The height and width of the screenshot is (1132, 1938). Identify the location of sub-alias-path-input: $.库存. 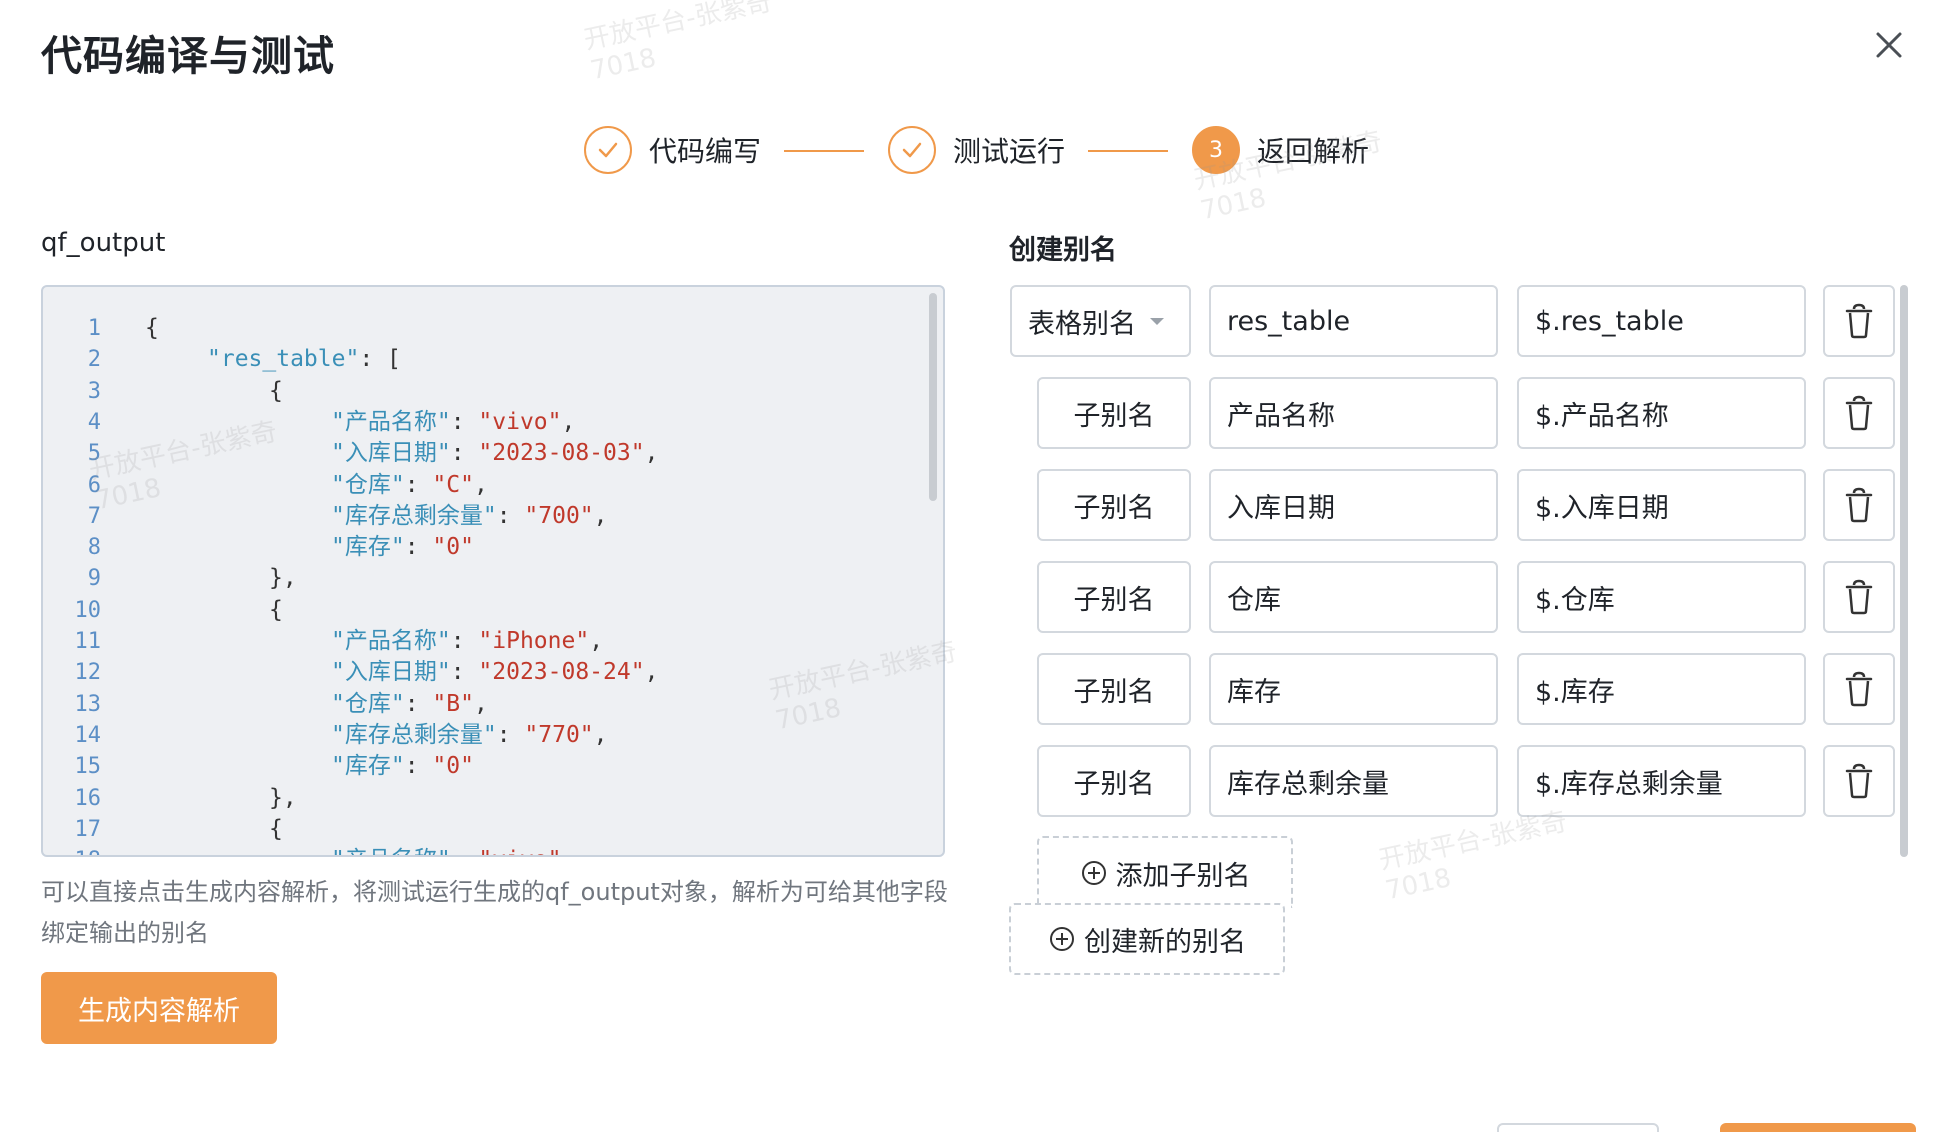
(1661, 689).